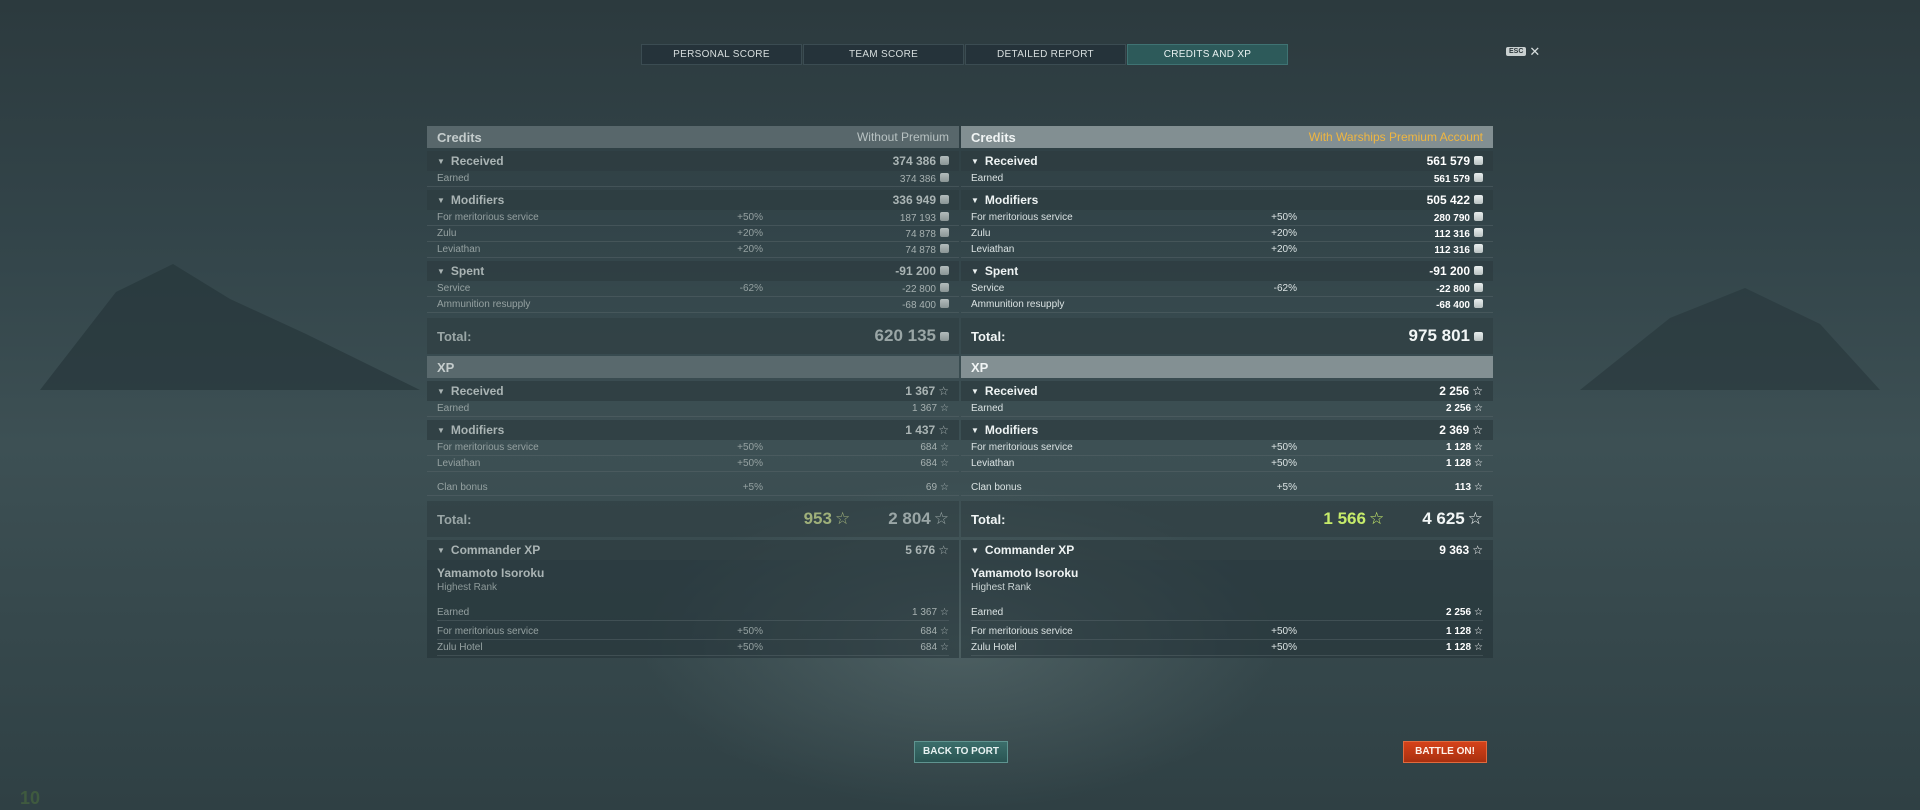  I want to click on received-section: ▼ Received 561 579, so click(1227, 161).